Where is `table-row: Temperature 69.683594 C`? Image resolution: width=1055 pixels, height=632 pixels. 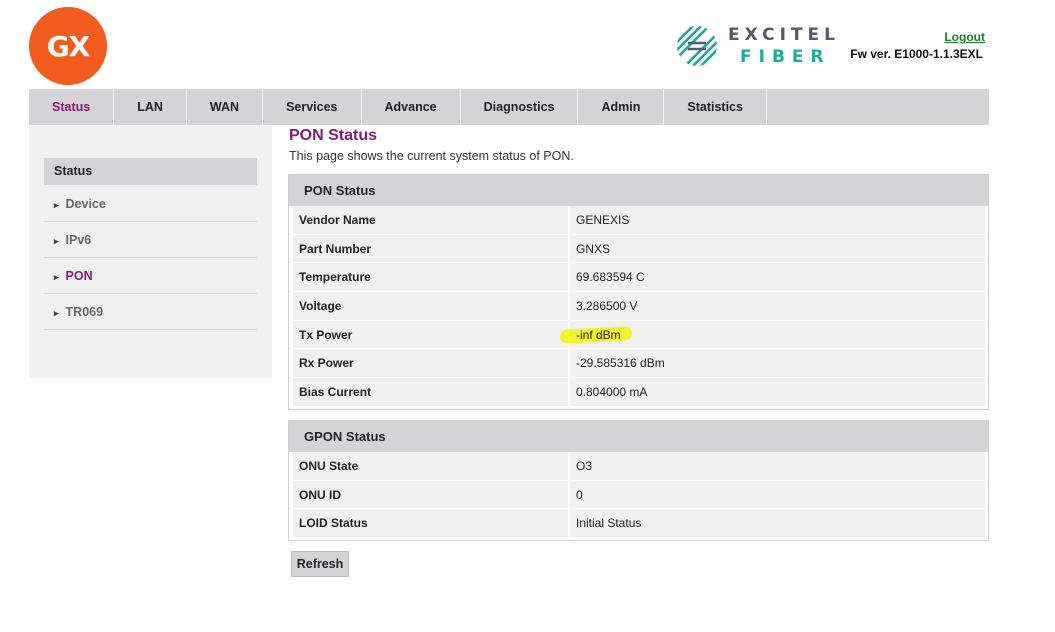 table-row: Temperature 69.683594 C is located at coordinates (639, 278).